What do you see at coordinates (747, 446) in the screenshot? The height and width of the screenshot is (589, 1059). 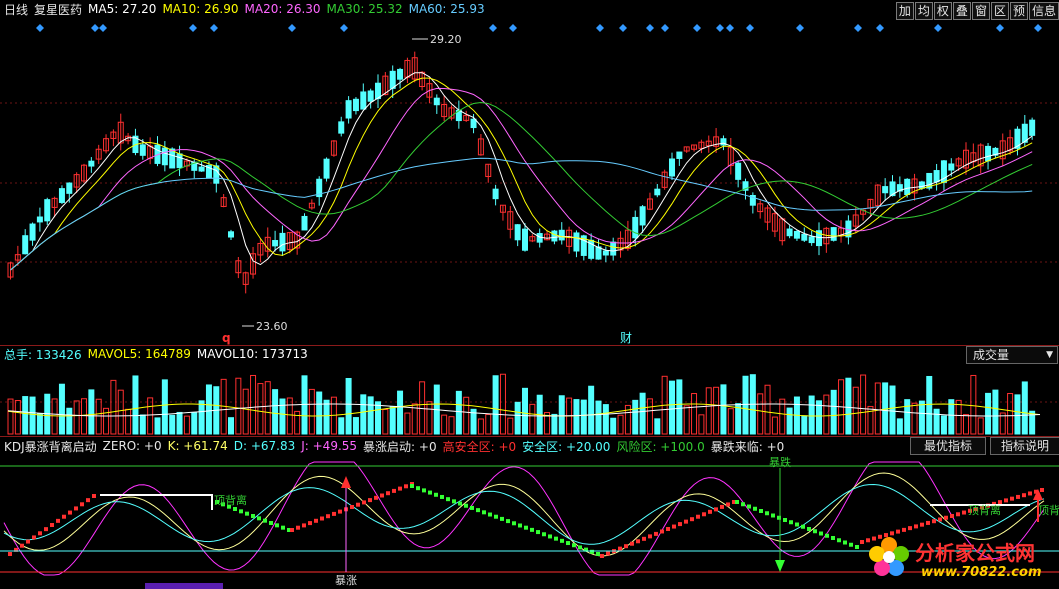 I see `kdj-crash-coming: 暴跌来临: +0` at bounding box center [747, 446].